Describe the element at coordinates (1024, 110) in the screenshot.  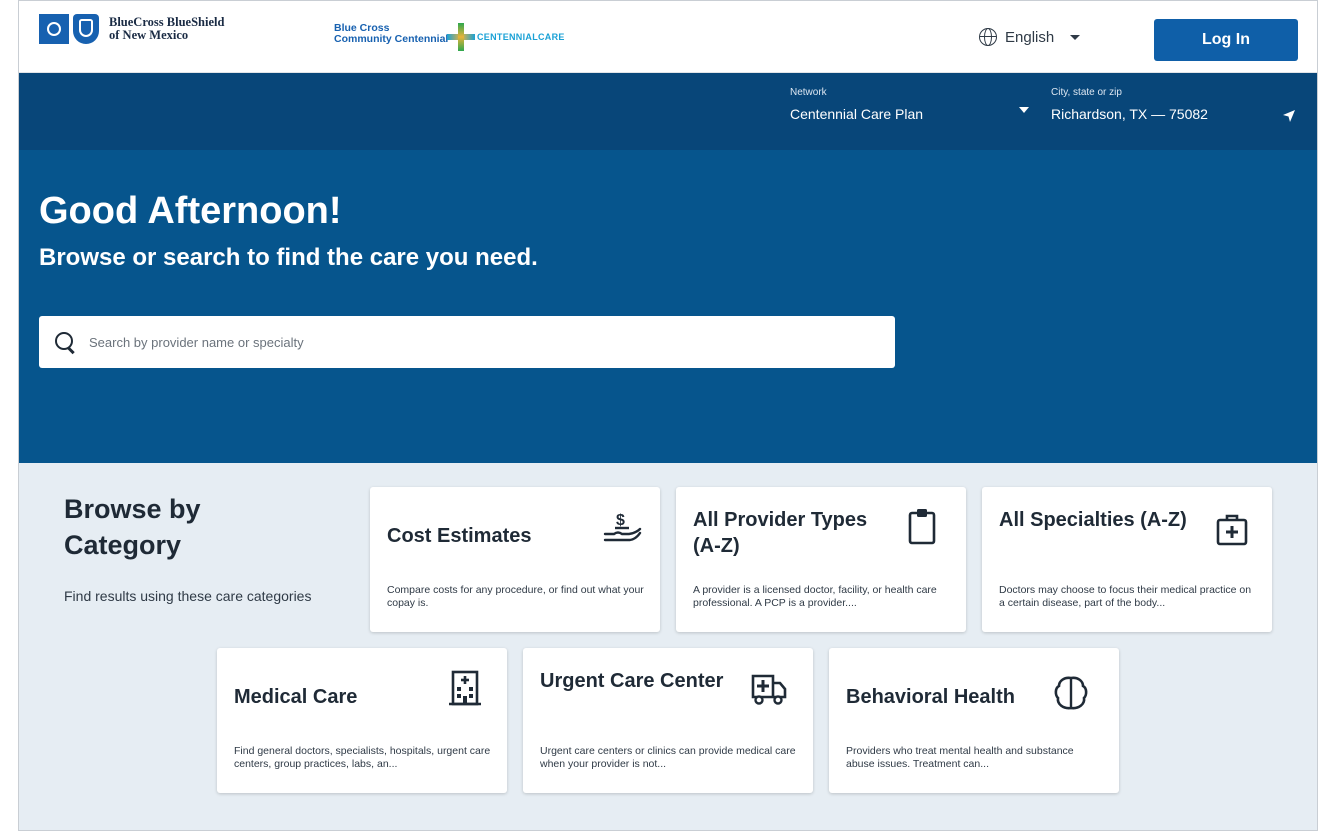
I see `network-dropdown-icon` at that location.